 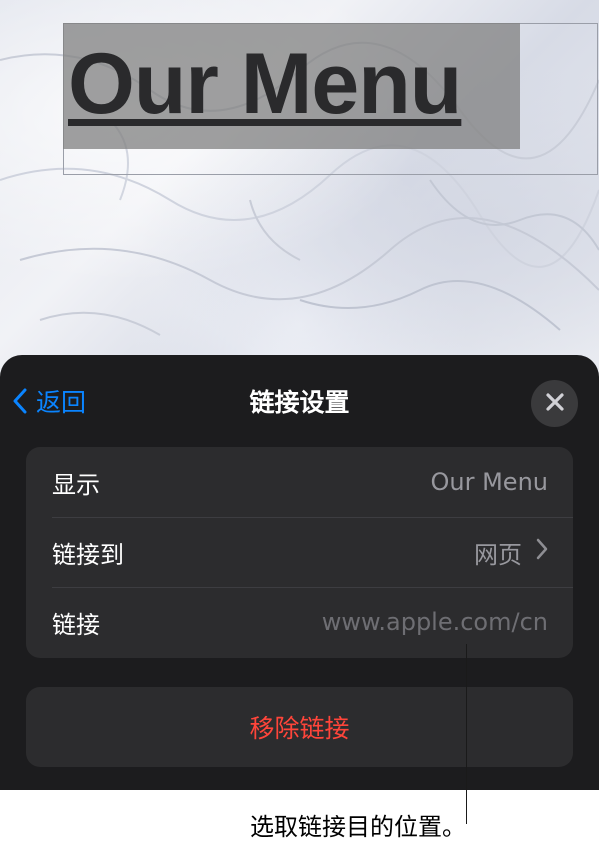 I want to click on display-text-value: Our Menu, so click(x=490, y=482).